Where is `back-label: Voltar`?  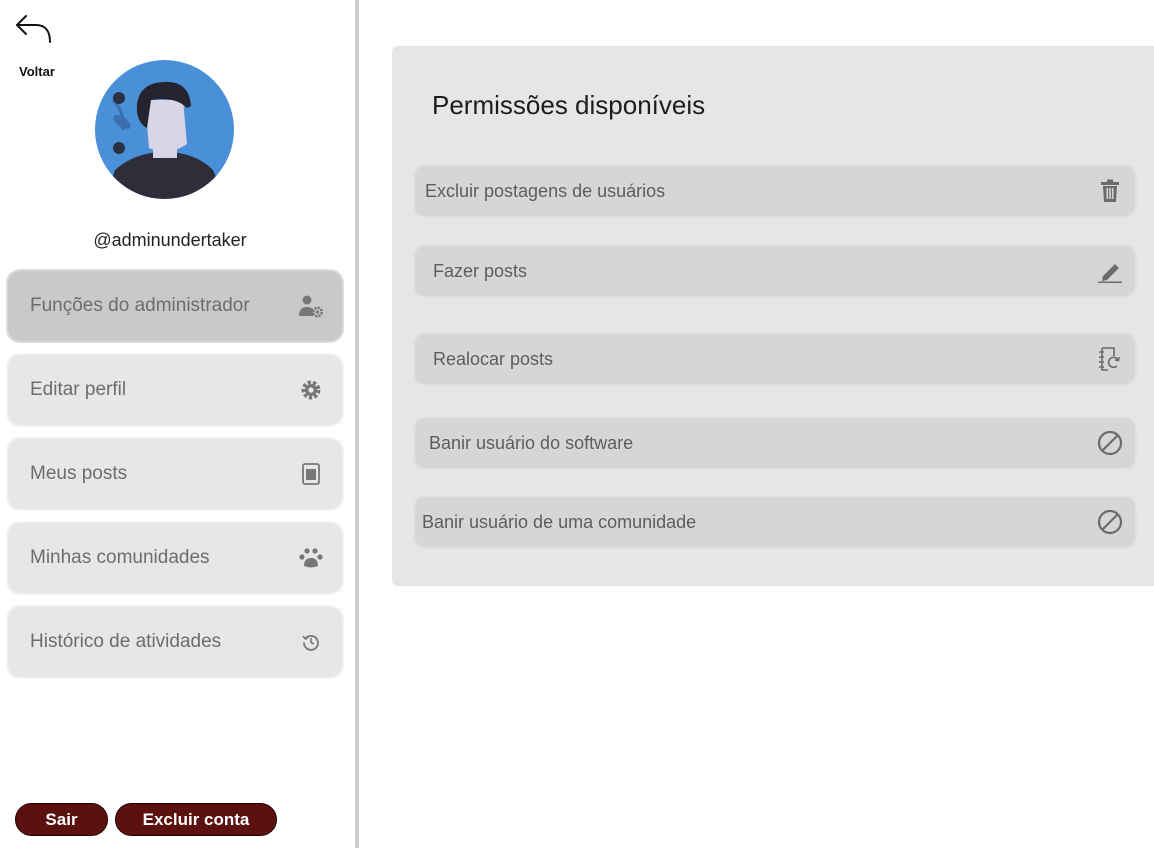
back-label: Voltar is located at coordinates (37, 71).